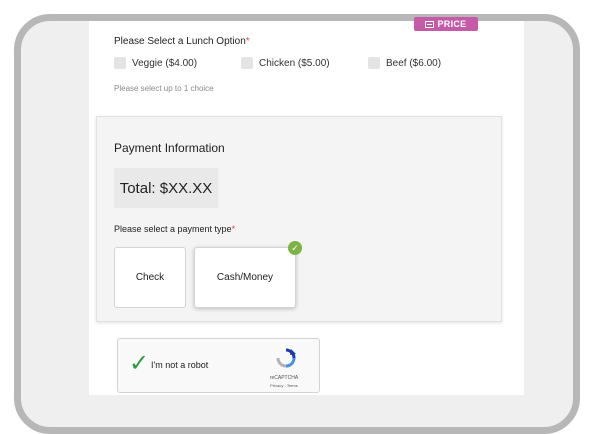 Image resolution: width=596 pixels, height=434 pixels. I want to click on veggie-label: Veggie ($4.00), so click(165, 63).